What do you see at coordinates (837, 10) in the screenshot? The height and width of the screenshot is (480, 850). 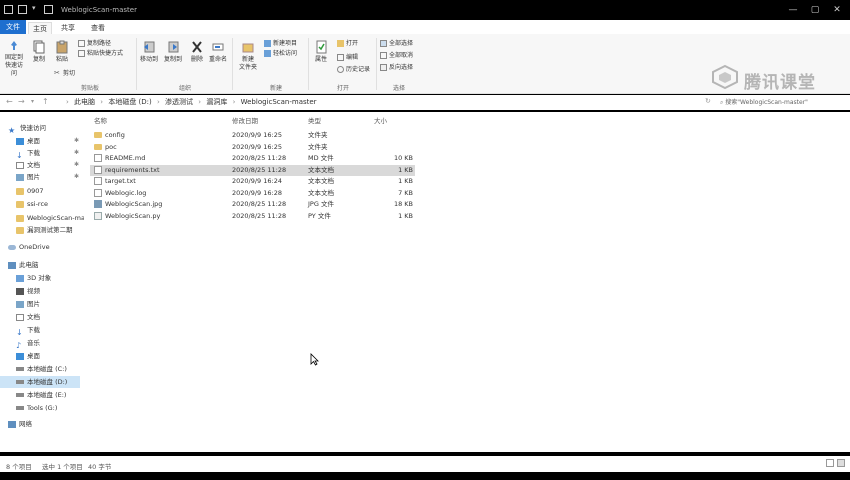 I see `close-button: ✕` at bounding box center [837, 10].